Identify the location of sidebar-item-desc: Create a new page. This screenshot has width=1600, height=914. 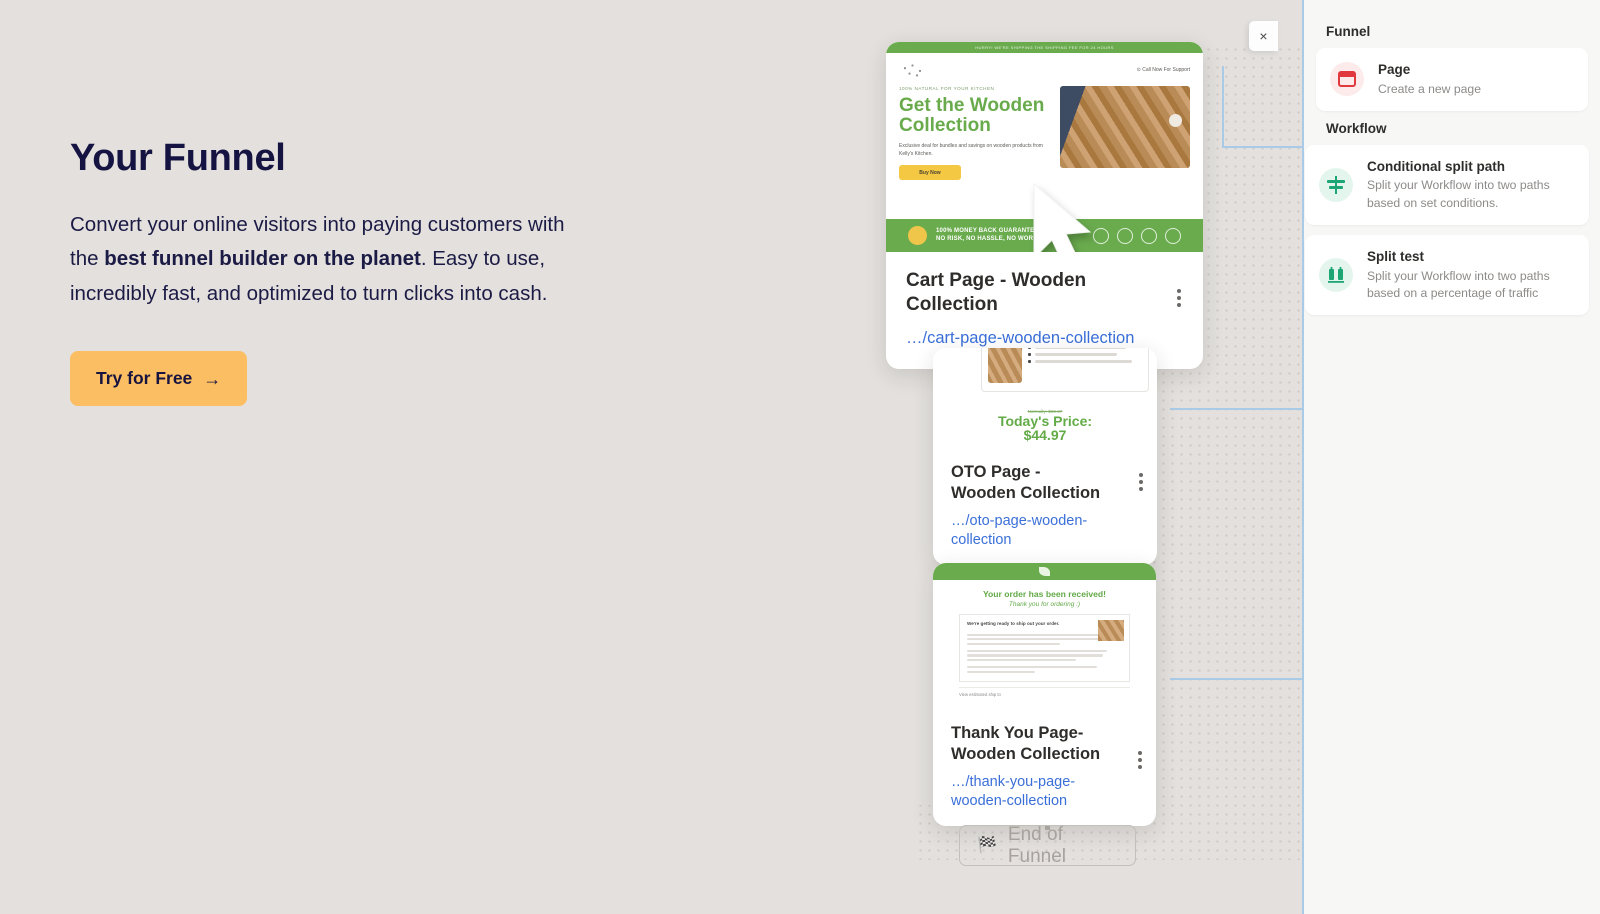
(1429, 88).